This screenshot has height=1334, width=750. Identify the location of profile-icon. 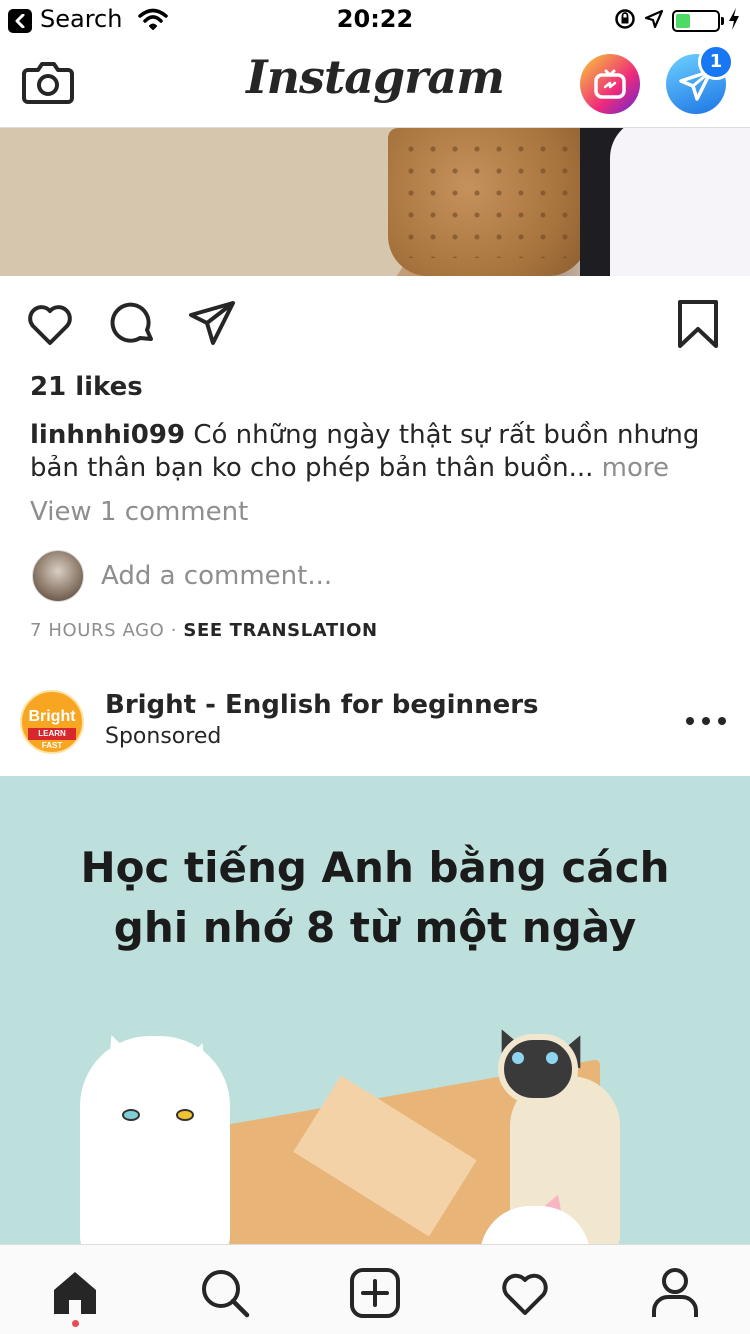
(675, 1293).